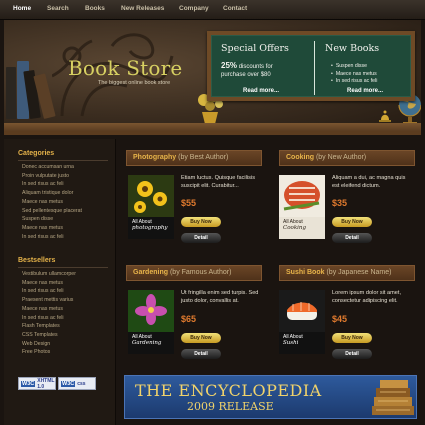  I want to click on bestseller-link: Vestibulum ullamcorper, so click(49, 274).